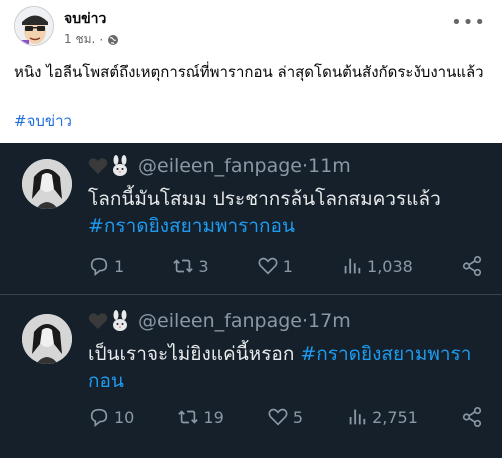 This screenshot has height=458, width=502. I want to click on reply-button: 1, so click(106, 266).